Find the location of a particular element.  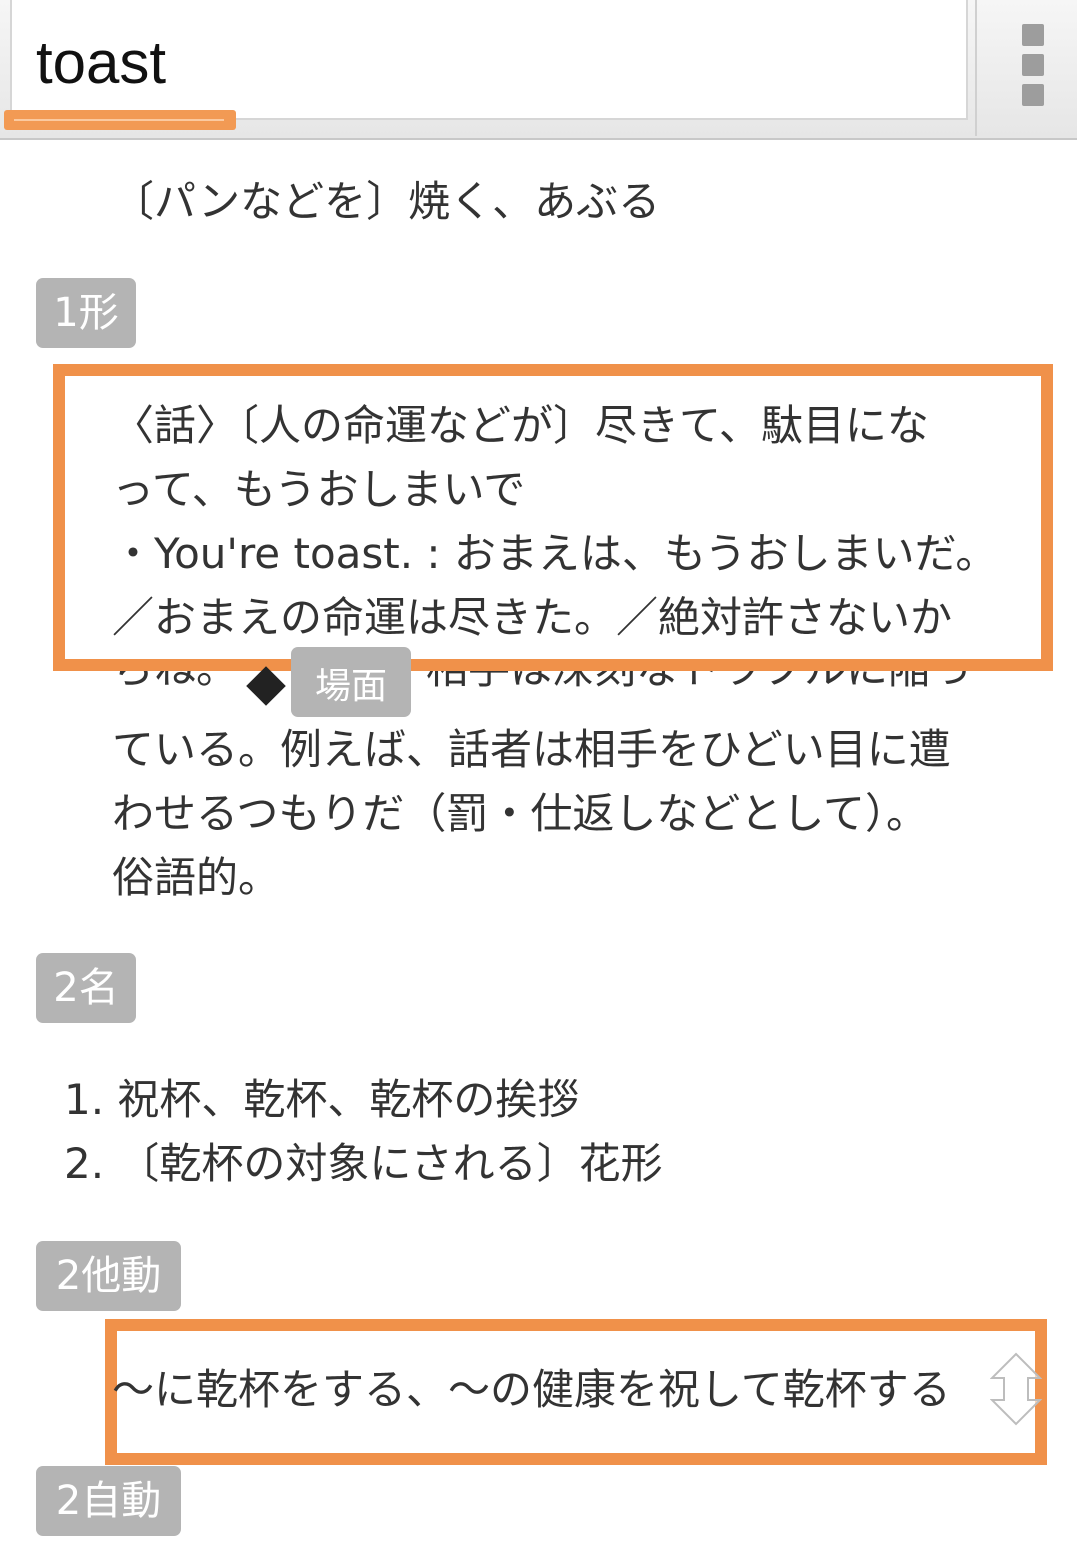

noun-badge: 2名 is located at coordinates (86, 988).